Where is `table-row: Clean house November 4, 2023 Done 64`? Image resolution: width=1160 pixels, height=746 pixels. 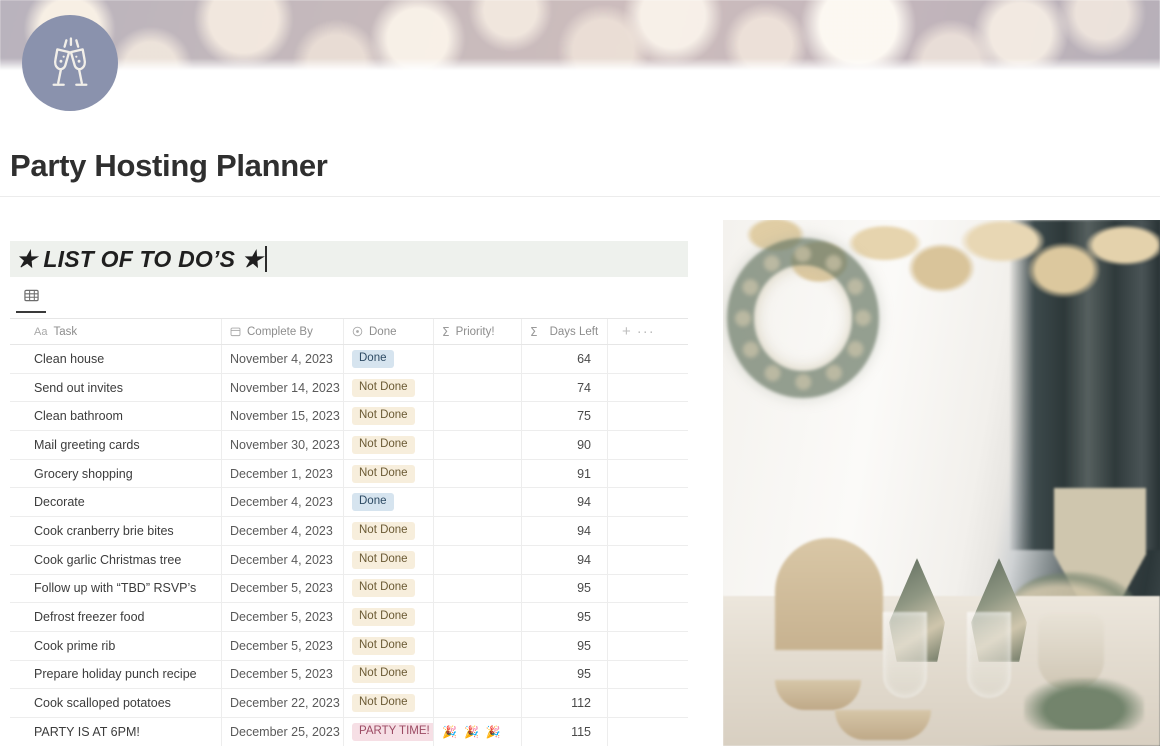 table-row: Clean house November 4, 2023 Done 64 is located at coordinates (349, 359).